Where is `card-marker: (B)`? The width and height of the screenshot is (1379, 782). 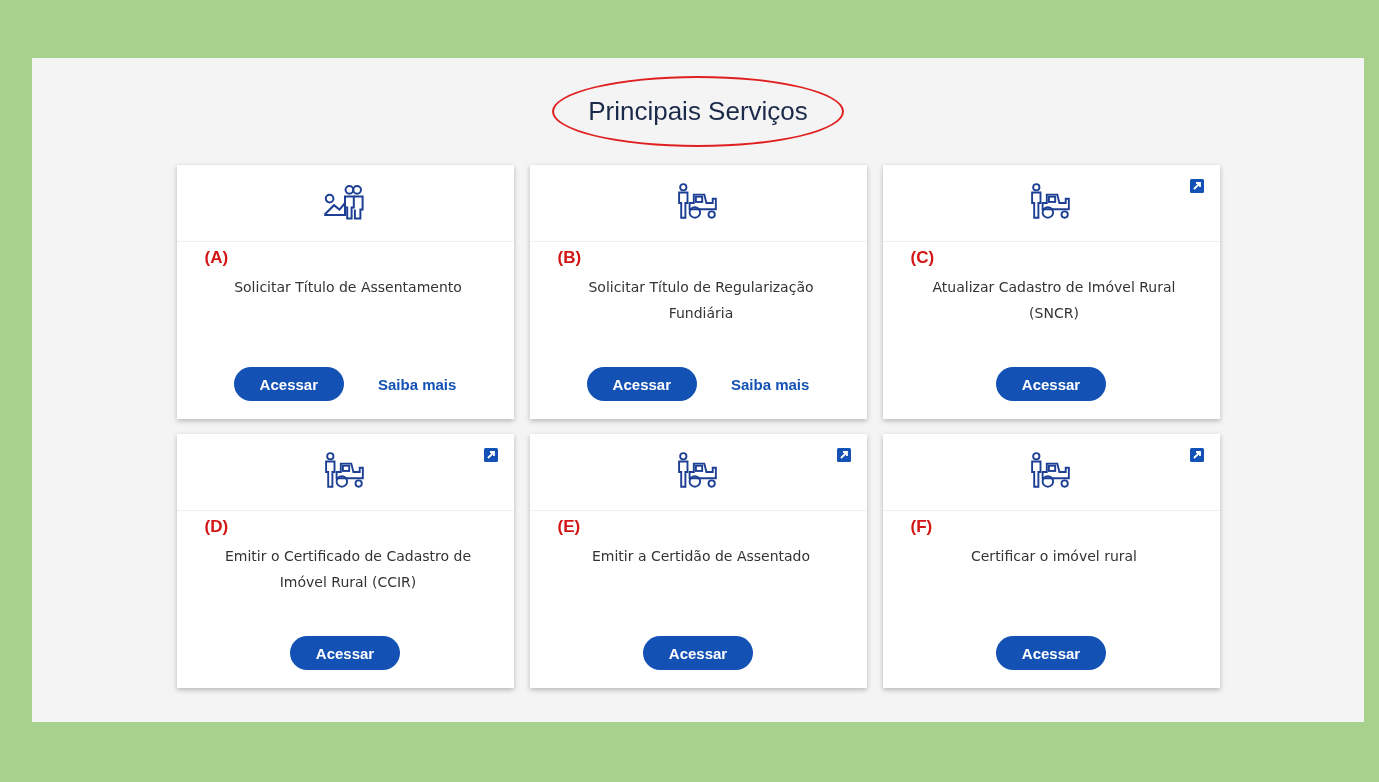 card-marker: (B) is located at coordinates (570, 258).